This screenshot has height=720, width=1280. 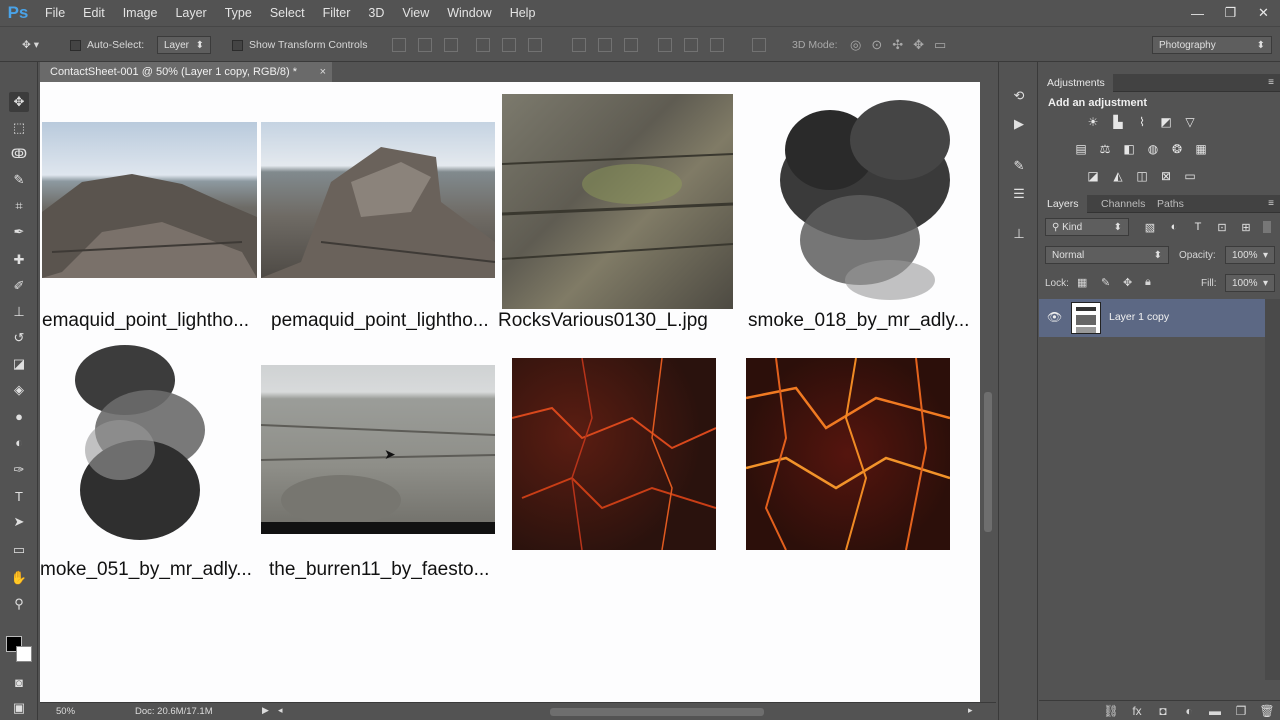 What do you see at coordinates (1215, 711) in the screenshot?
I see `new-group-icon: ▬` at bounding box center [1215, 711].